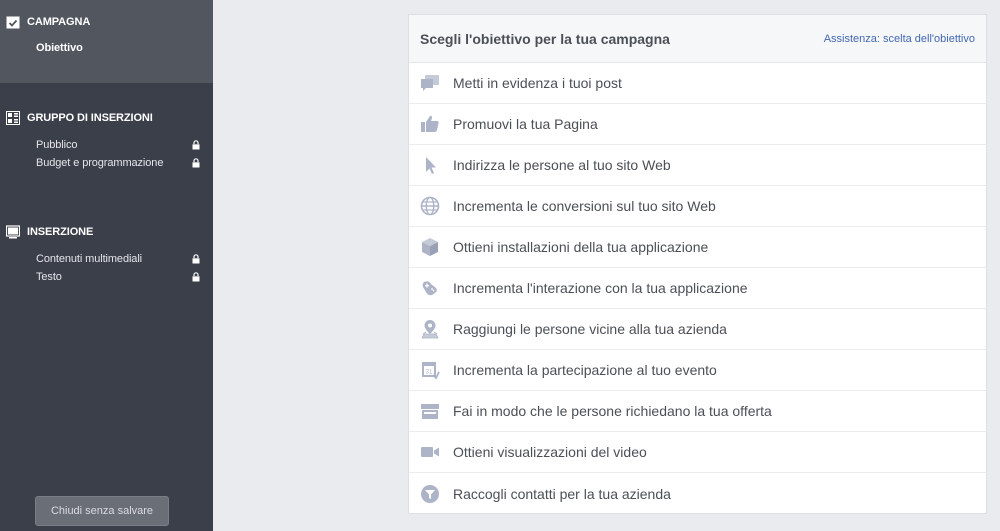 This screenshot has height=531, width=1000. What do you see at coordinates (430, 411) in the screenshot?
I see `store-icon` at bounding box center [430, 411].